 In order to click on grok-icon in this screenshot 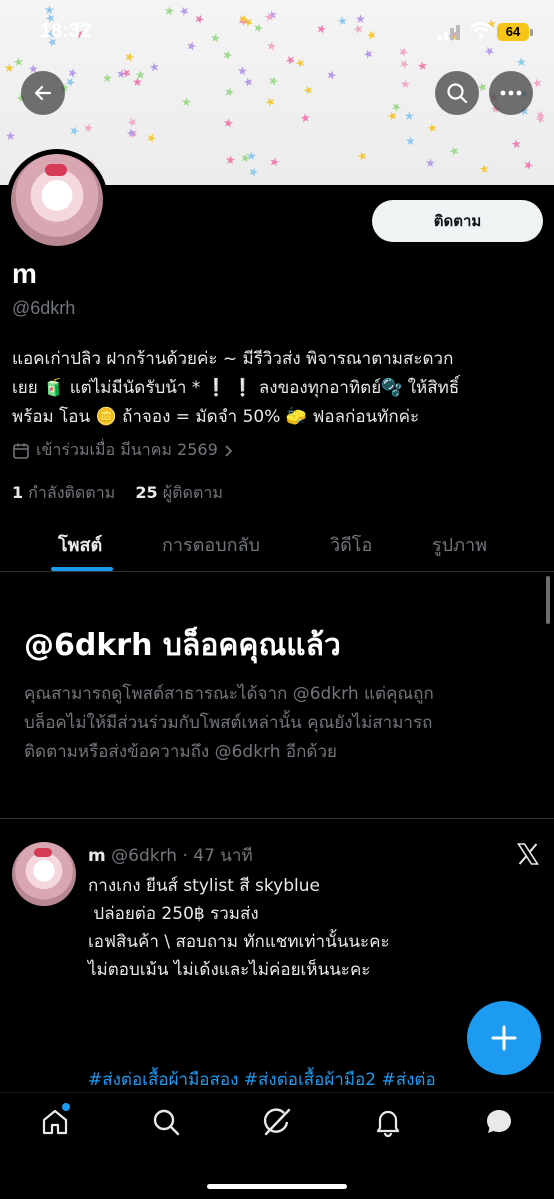, I will do `click(277, 1122)`.